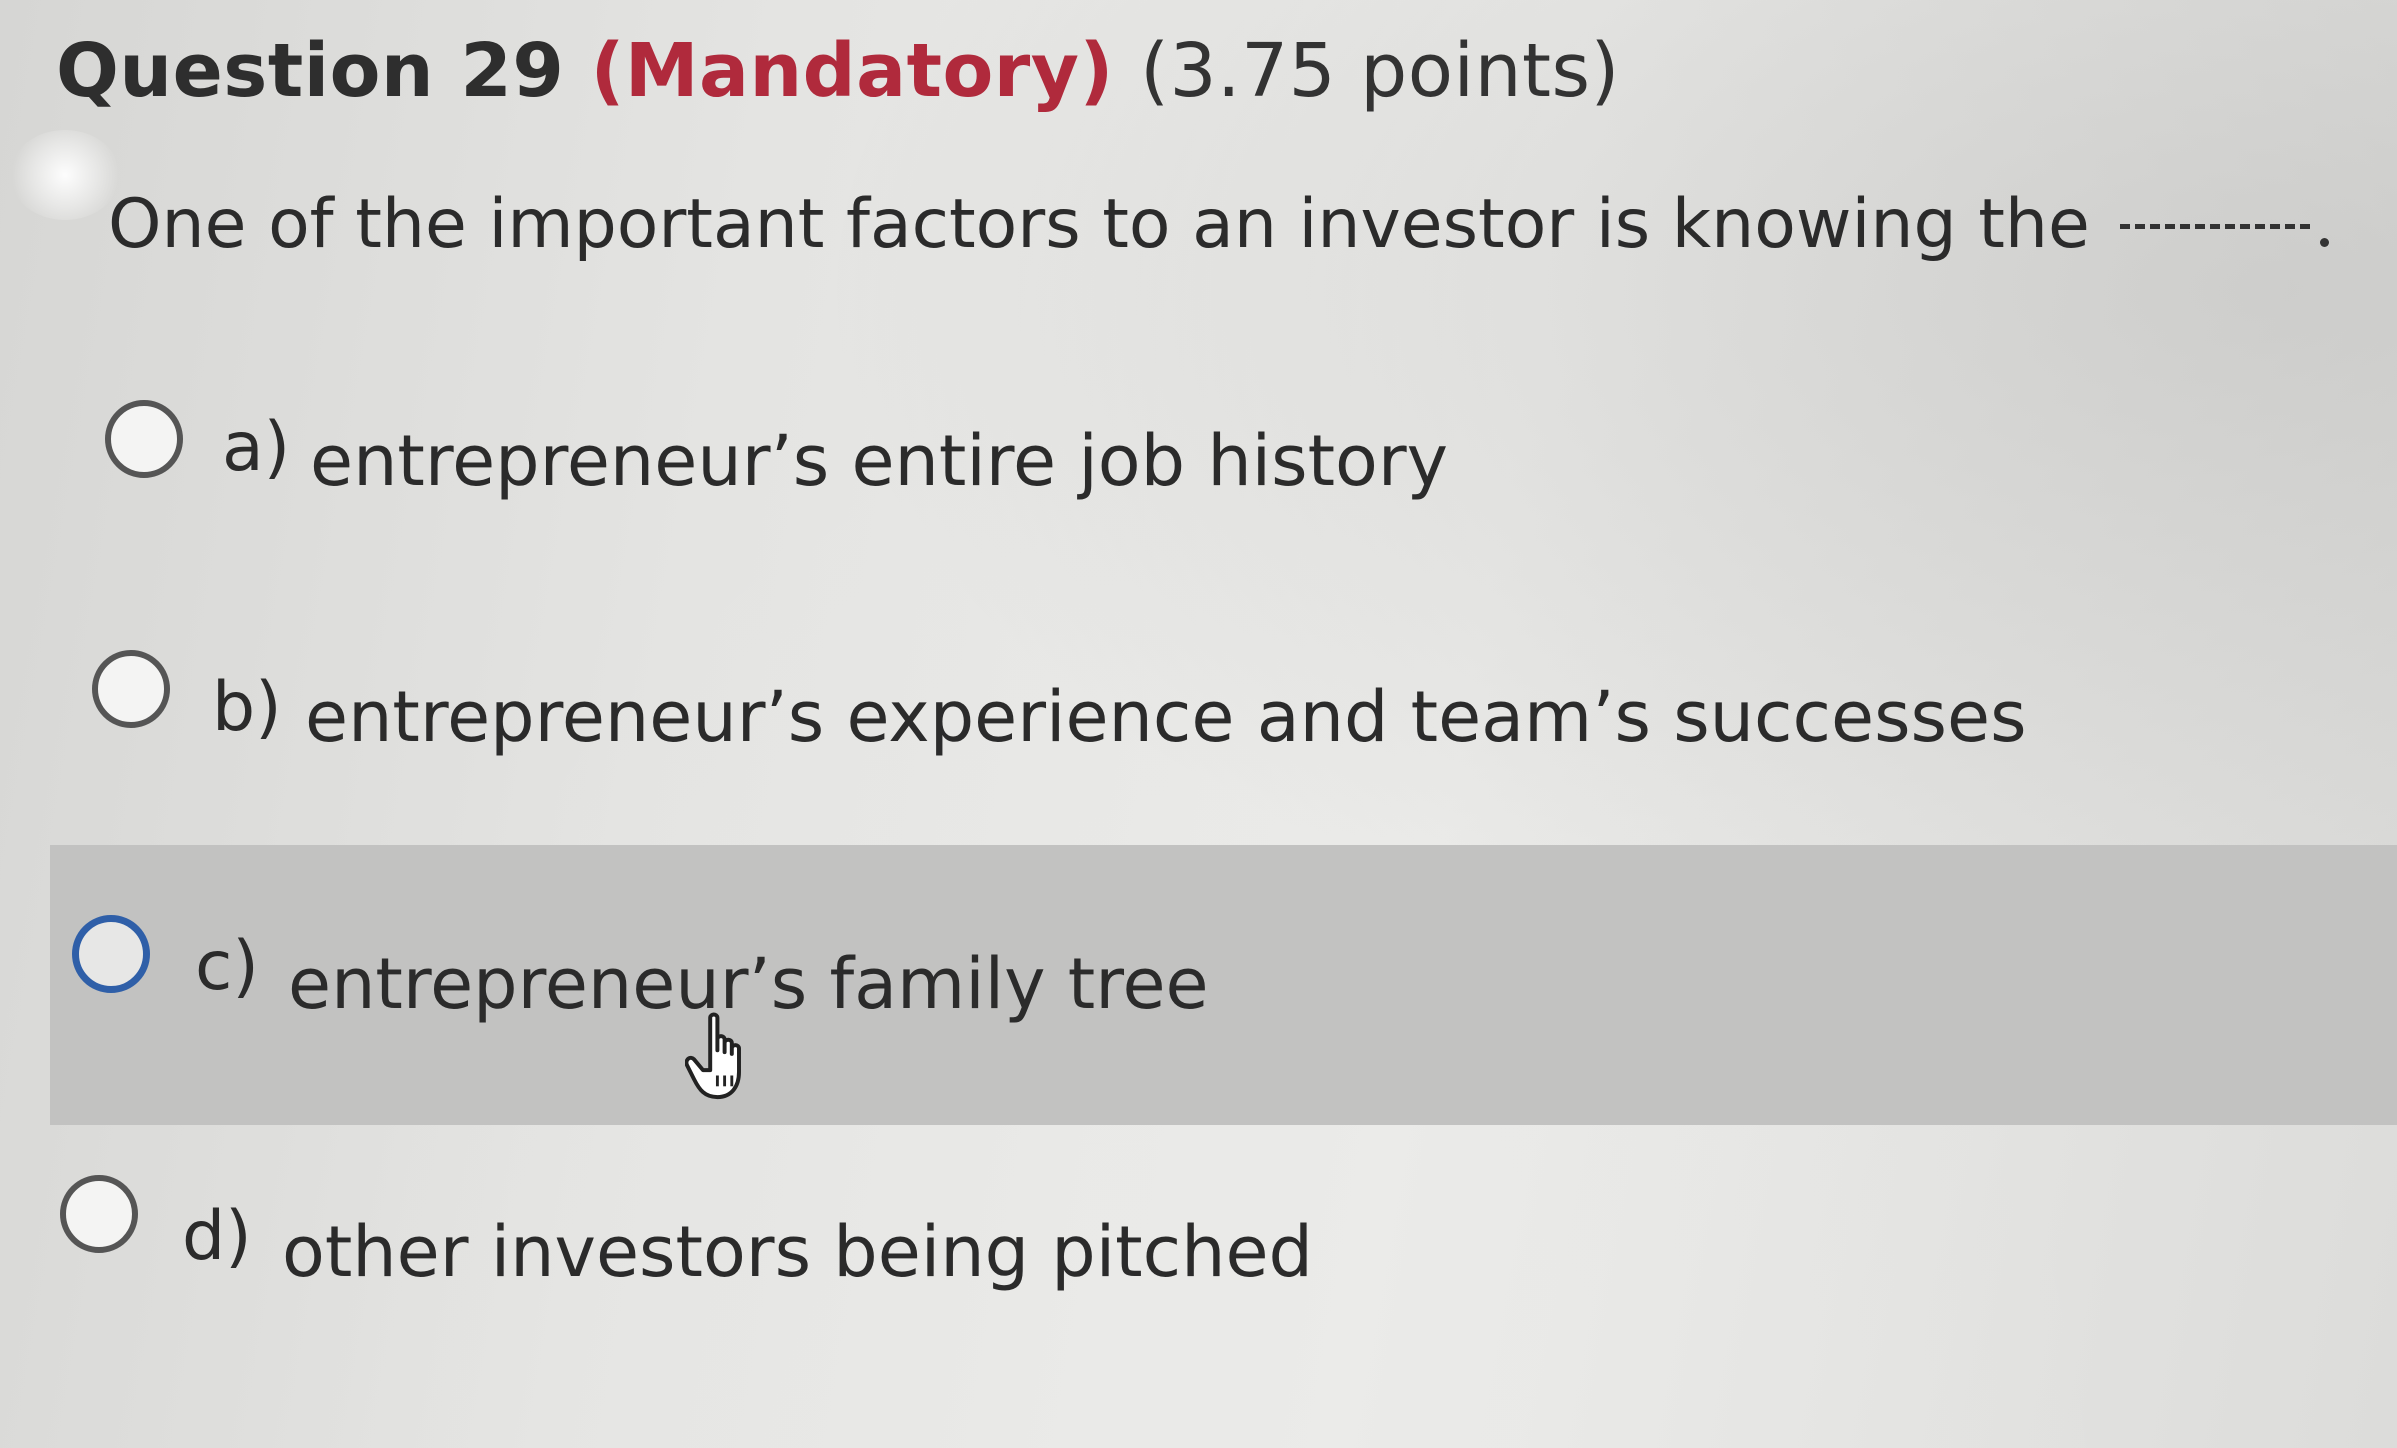  What do you see at coordinates (217, 1236) in the screenshot?
I see `option-letter-d: d)` at bounding box center [217, 1236].